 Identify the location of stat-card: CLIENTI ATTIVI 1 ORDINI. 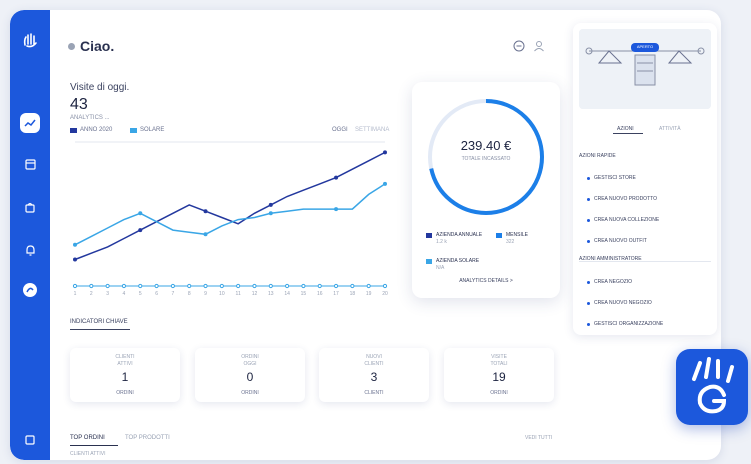
(125, 375).